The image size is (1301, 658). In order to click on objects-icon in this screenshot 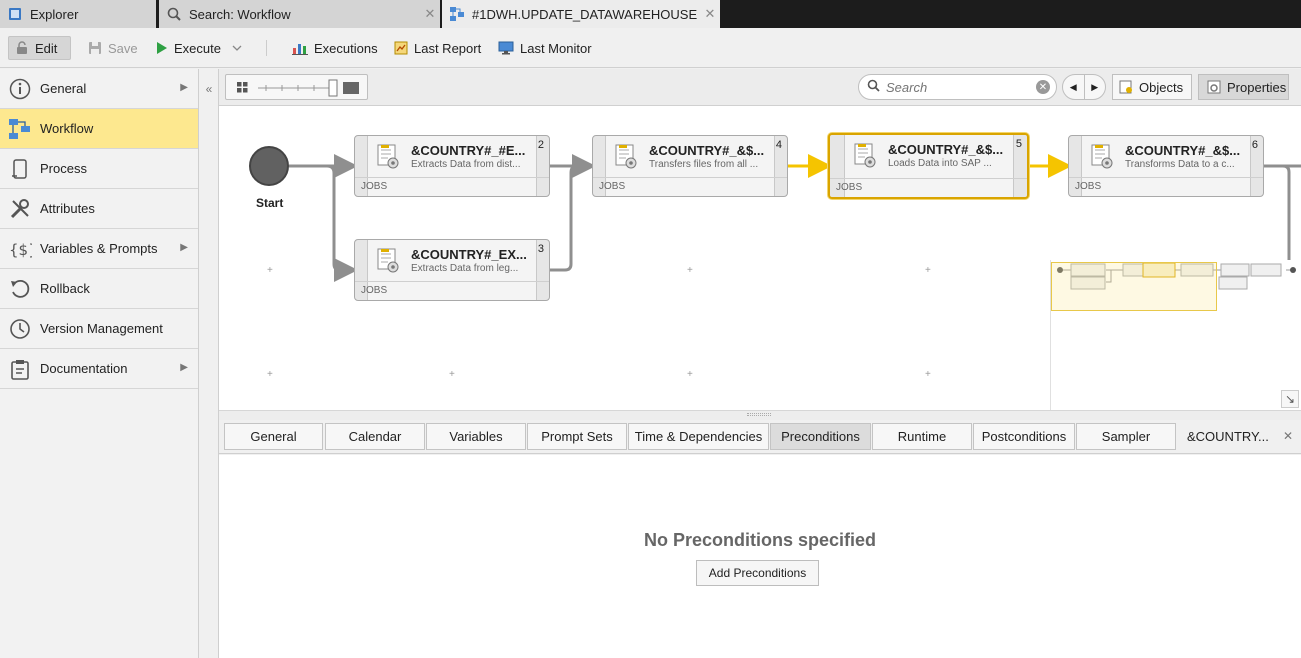, I will do `click(1126, 87)`.